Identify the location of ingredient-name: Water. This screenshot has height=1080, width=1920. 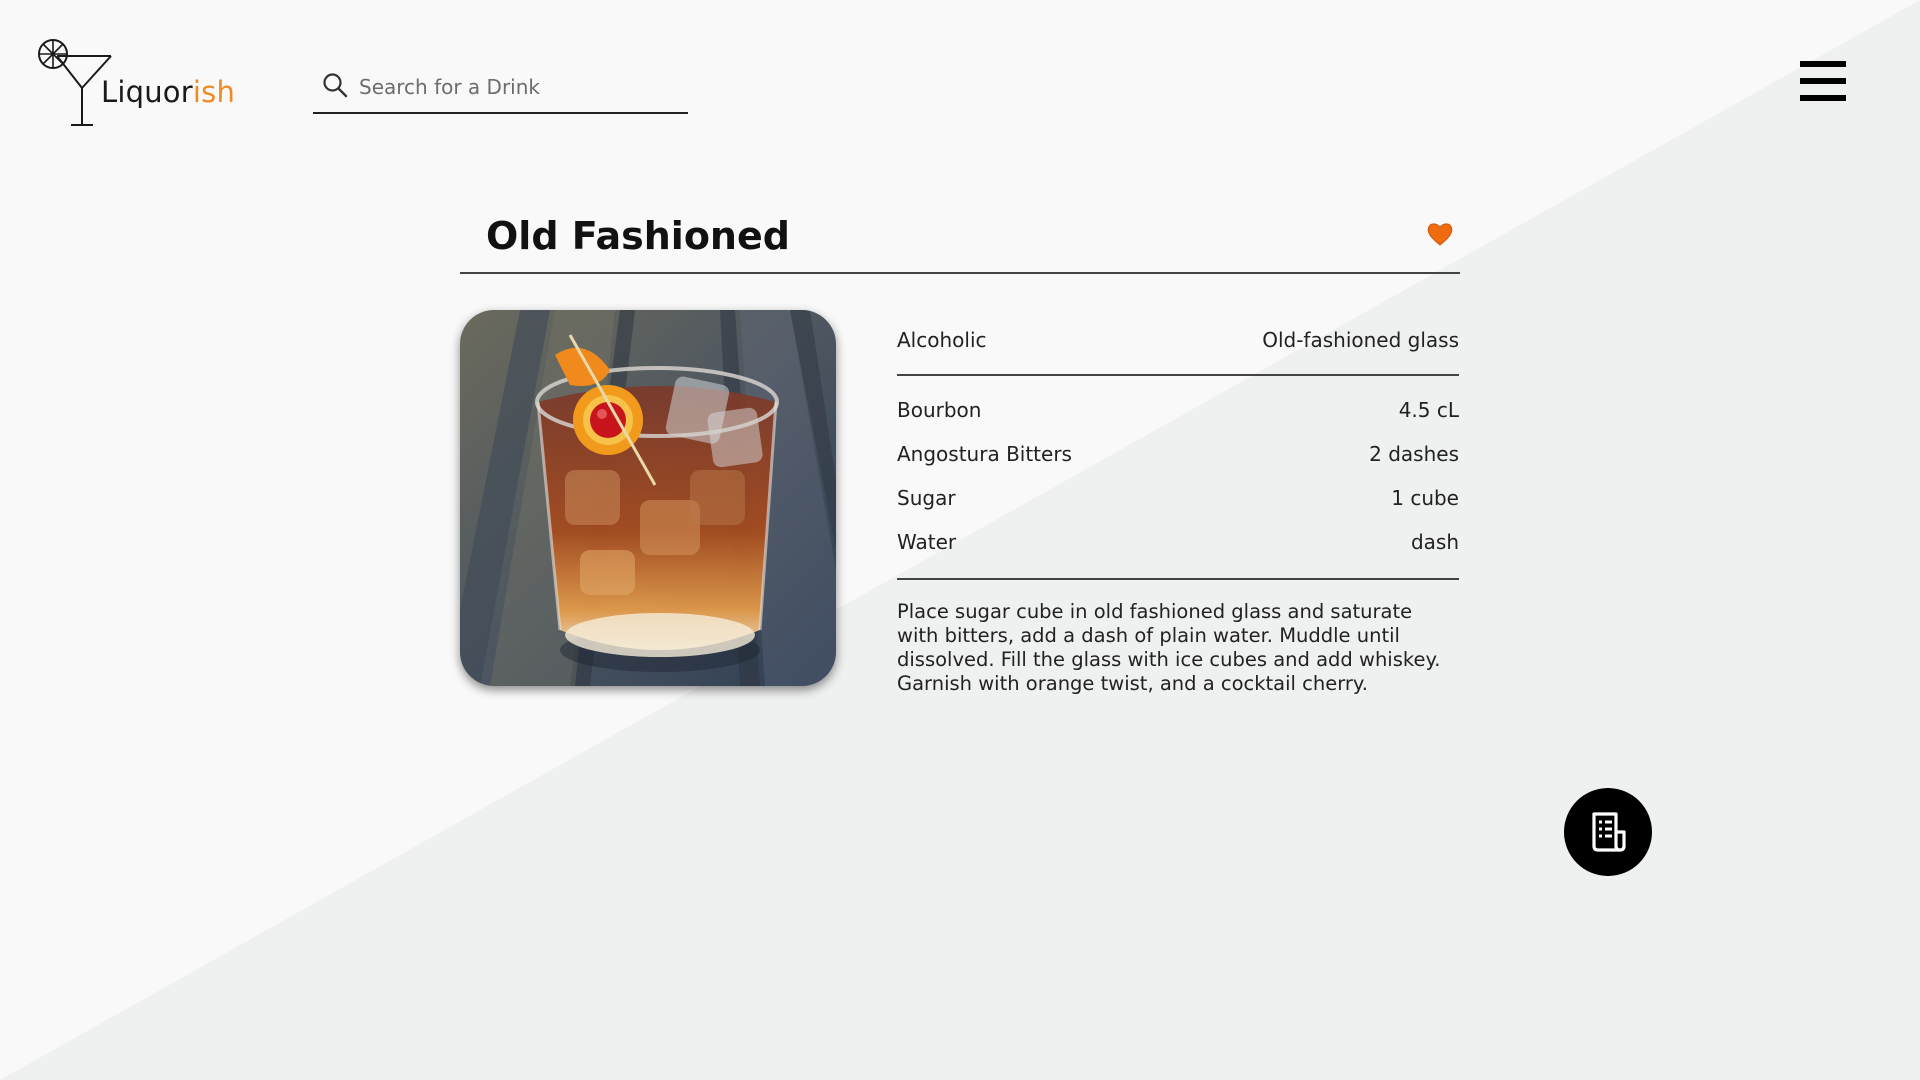
(927, 542).